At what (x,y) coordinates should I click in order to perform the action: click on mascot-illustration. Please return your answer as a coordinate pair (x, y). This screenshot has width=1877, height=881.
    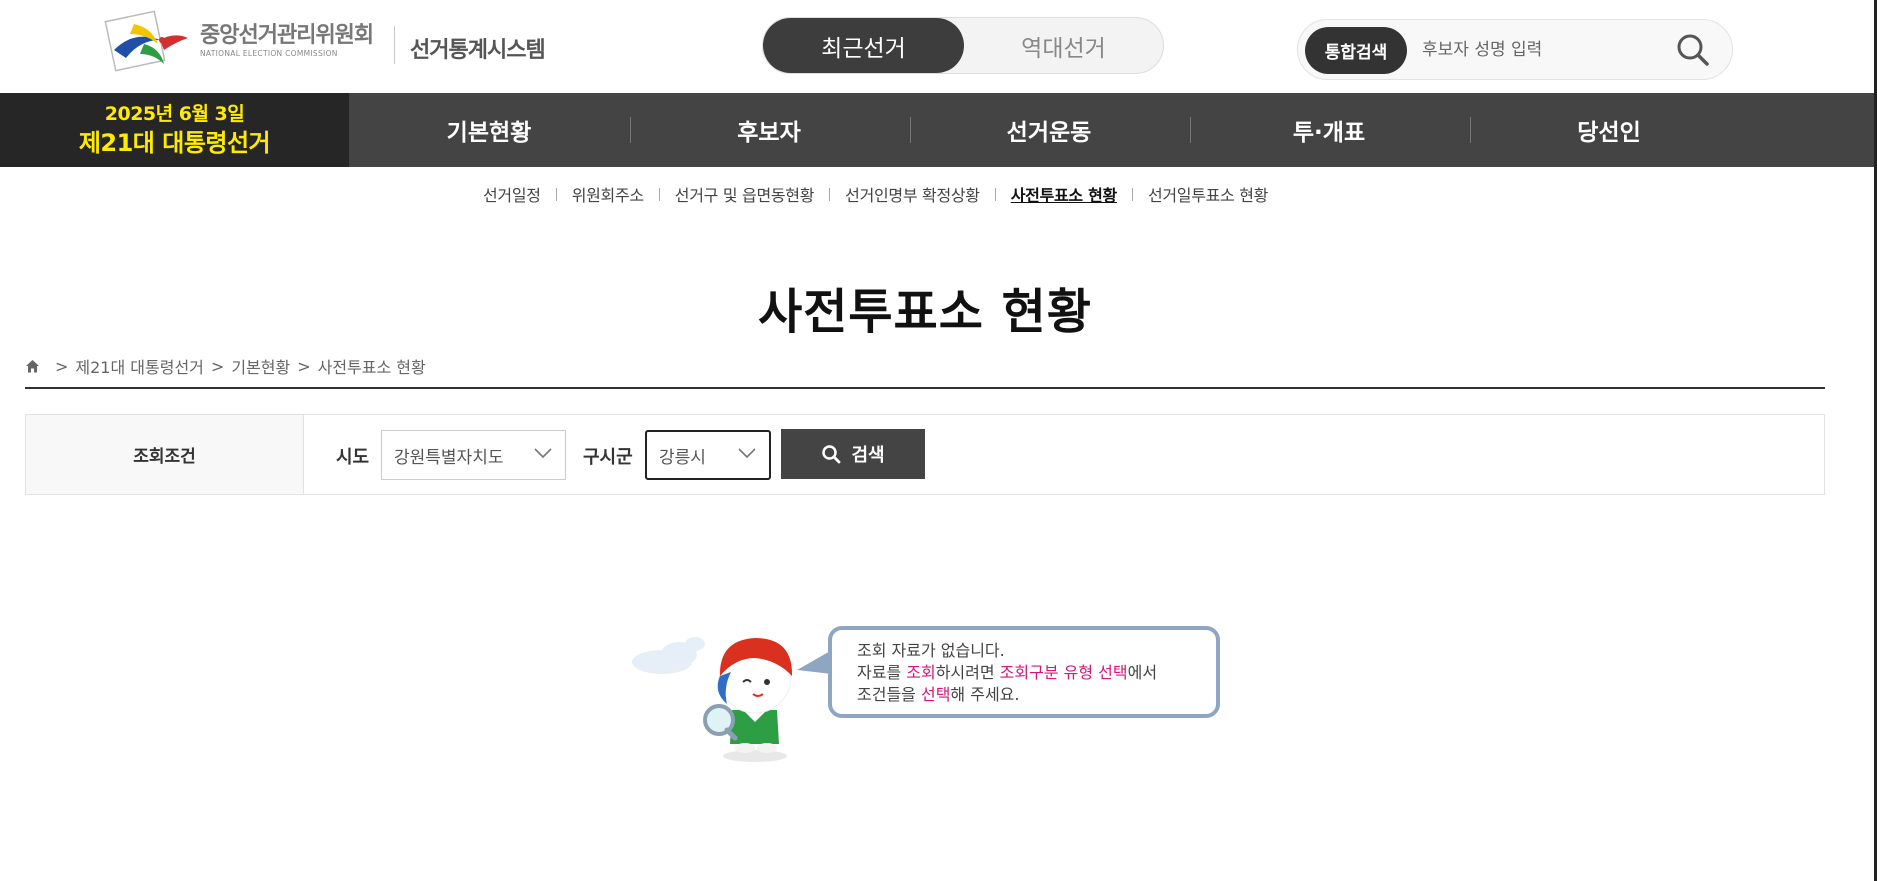
    Looking at the image, I should click on (712, 699).